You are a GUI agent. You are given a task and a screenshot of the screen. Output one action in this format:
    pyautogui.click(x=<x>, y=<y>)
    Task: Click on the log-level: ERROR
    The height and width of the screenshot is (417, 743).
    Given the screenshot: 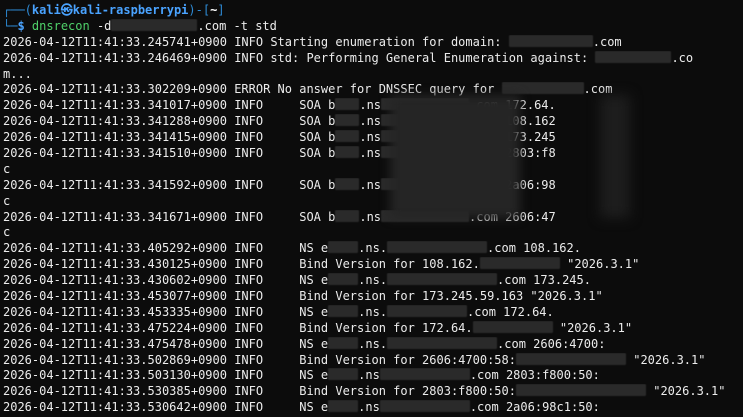 What is the action you would take?
    pyautogui.click(x=252, y=89)
    